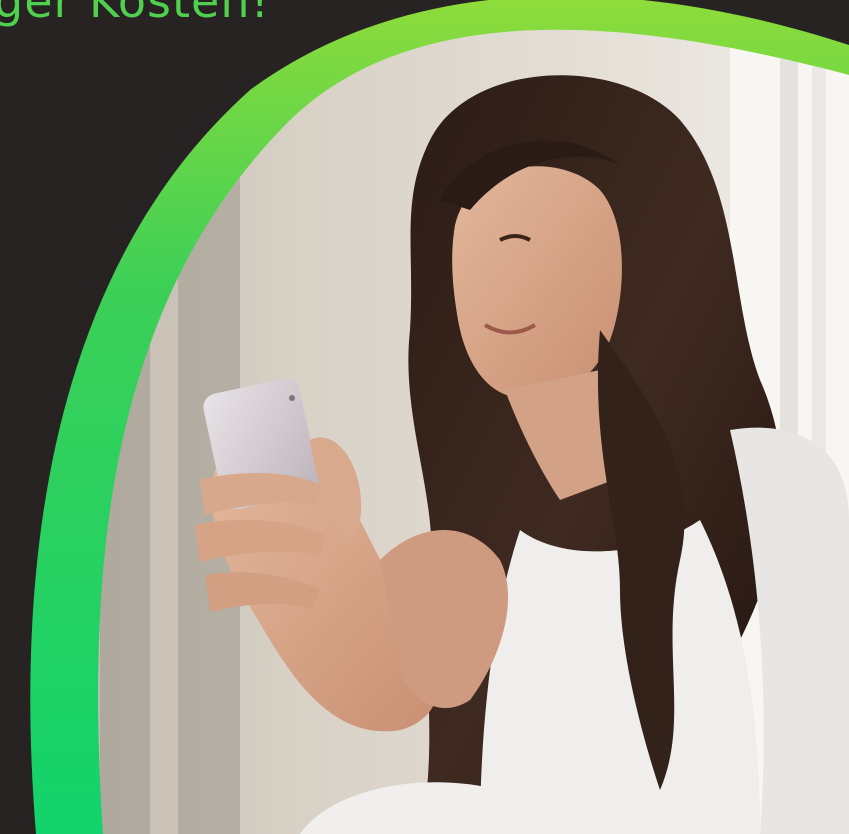 The image size is (849, 834). Describe the element at coordinates (135, 14) in the screenshot. I see `headline-text: ger Kosten!` at that location.